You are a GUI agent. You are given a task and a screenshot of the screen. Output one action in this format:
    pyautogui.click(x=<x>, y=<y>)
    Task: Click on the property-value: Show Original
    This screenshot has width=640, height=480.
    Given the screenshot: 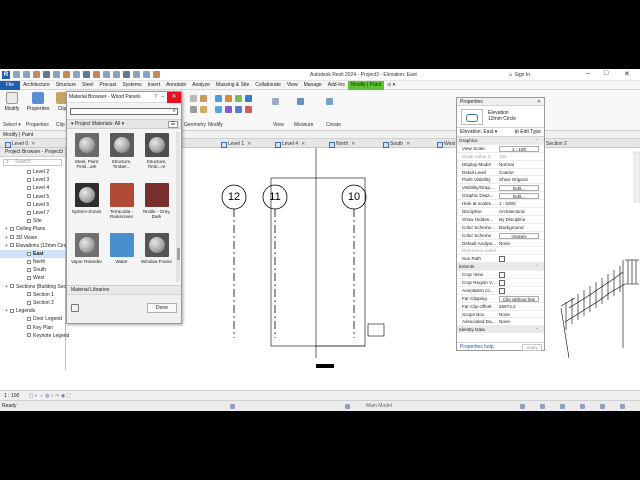 What is the action you would take?
    pyautogui.click(x=519, y=180)
    